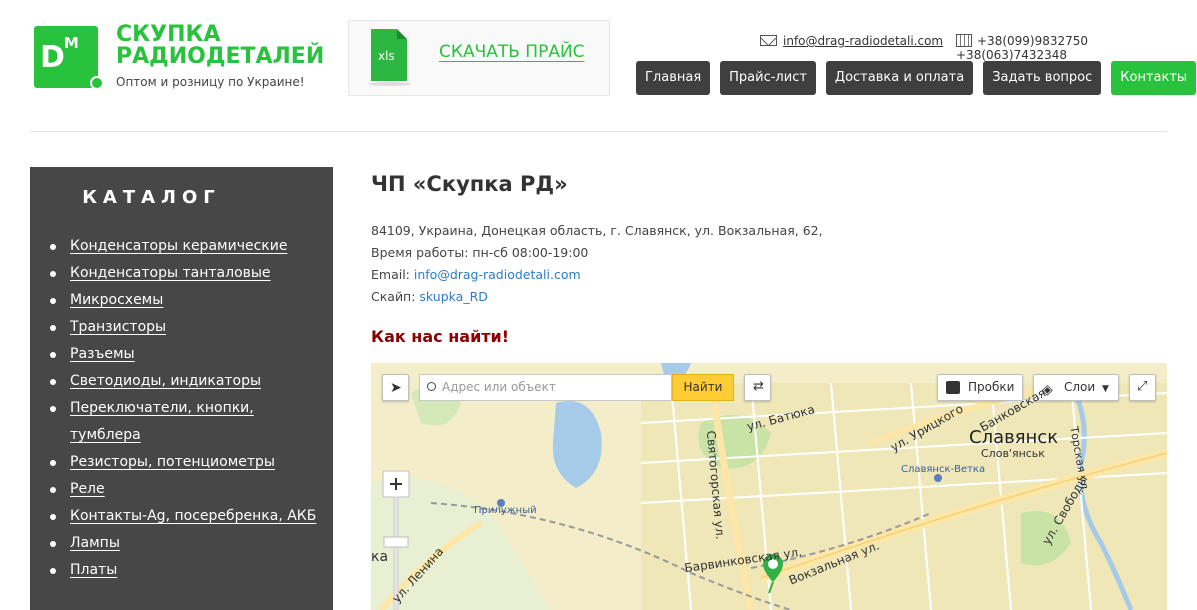 Image resolution: width=1197 pixels, height=610 pixels. What do you see at coordinates (431, 386) in the screenshot?
I see `search-icon` at bounding box center [431, 386].